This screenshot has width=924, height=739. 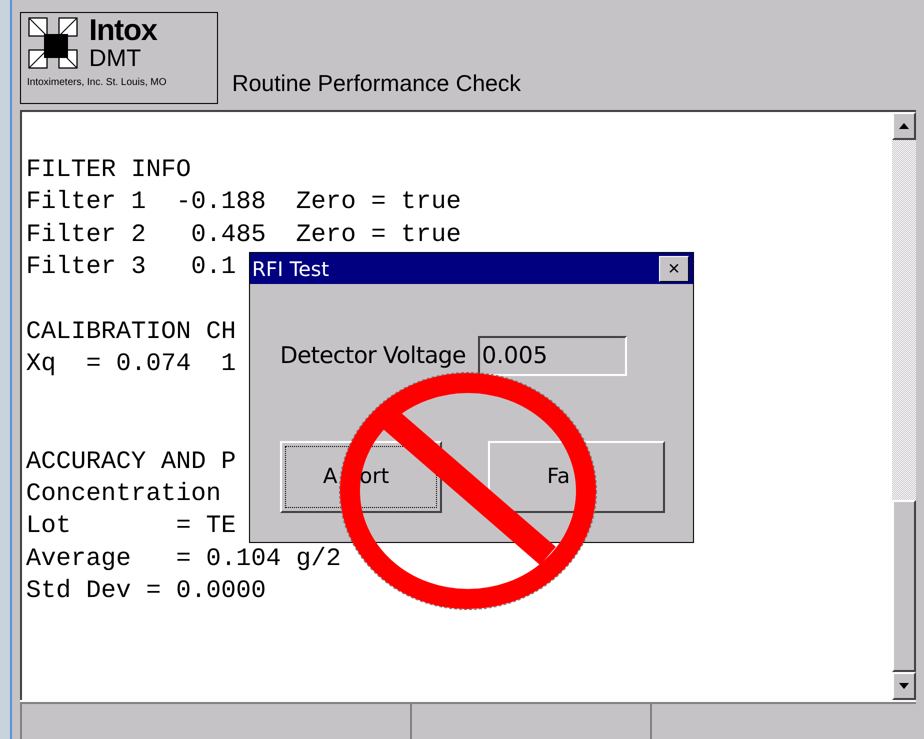 I want to click on report-line: Filter 2 0.485 Zero = true, so click(x=244, y=234).